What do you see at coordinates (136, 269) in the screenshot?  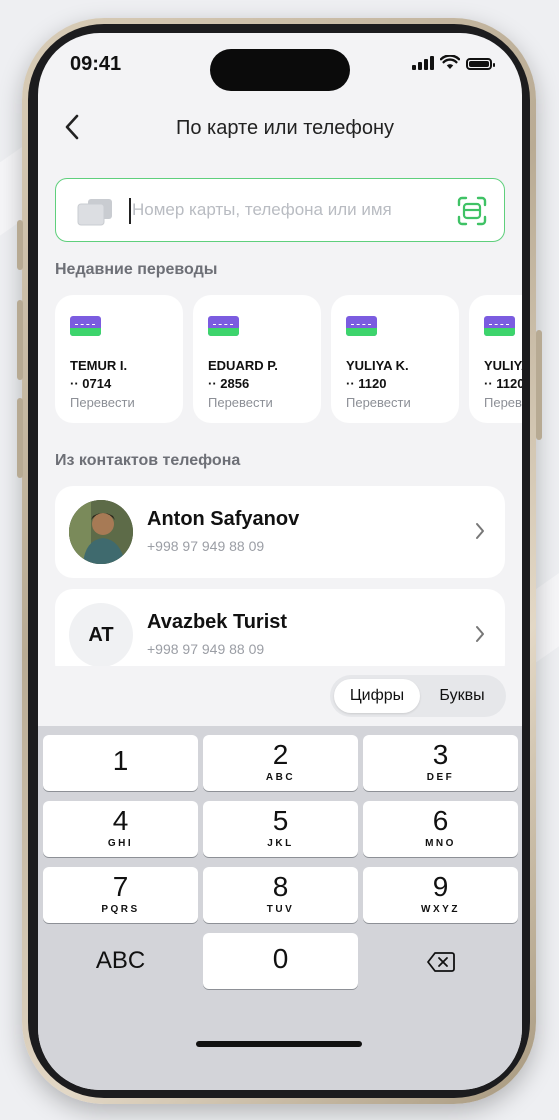 I see `recent-transfers-heading: Недавние переводы` at bounding box center [136, 269].